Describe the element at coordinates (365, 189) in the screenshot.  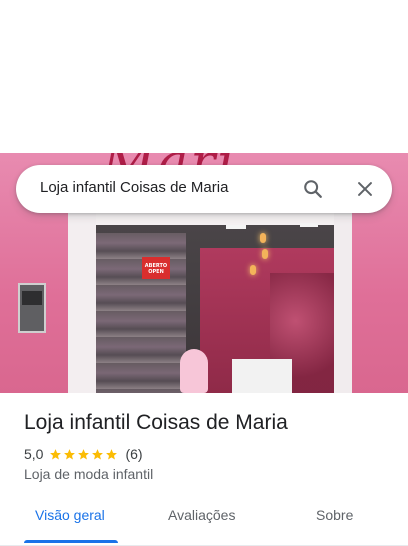
I see `close-icon` at that location.